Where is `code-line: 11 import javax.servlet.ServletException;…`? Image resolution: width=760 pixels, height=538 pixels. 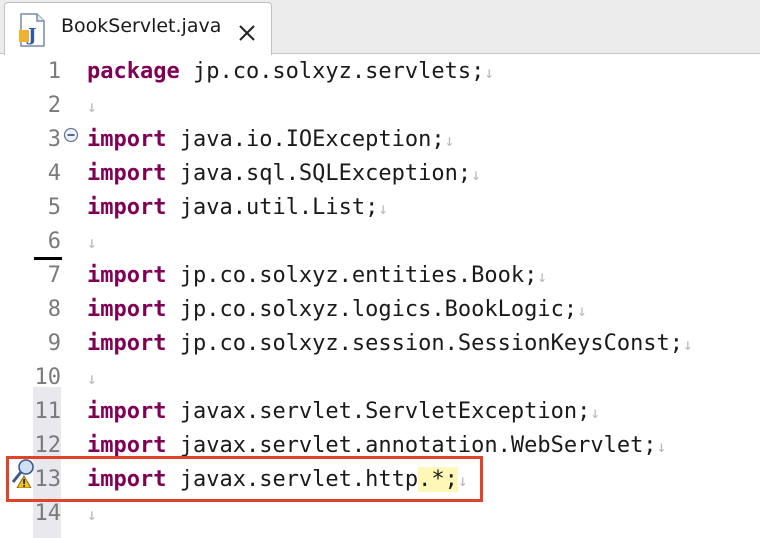
code-line: 11 import javax.servlet.ServletException;… is located at coordinates (380, 412).